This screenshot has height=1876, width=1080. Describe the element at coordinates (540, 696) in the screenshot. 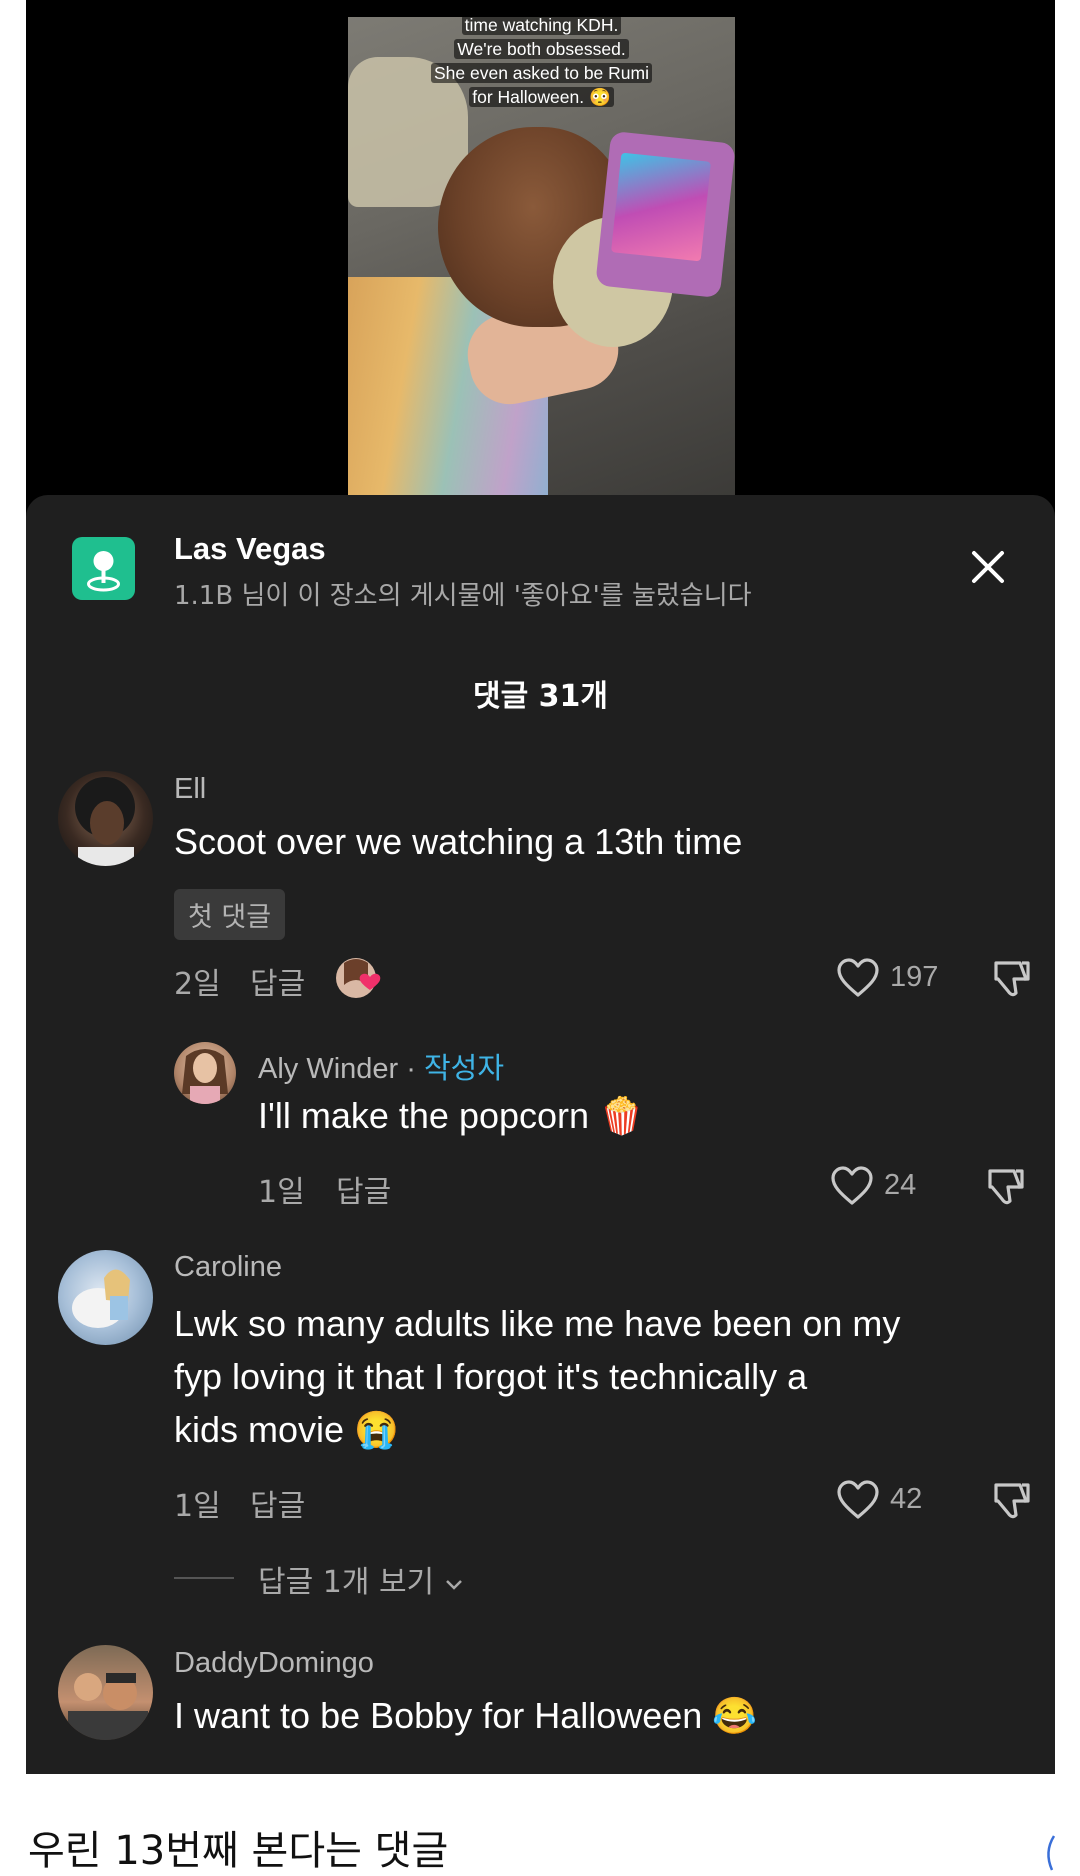

I see `comments-count-title: 댓글 31개` at that location.